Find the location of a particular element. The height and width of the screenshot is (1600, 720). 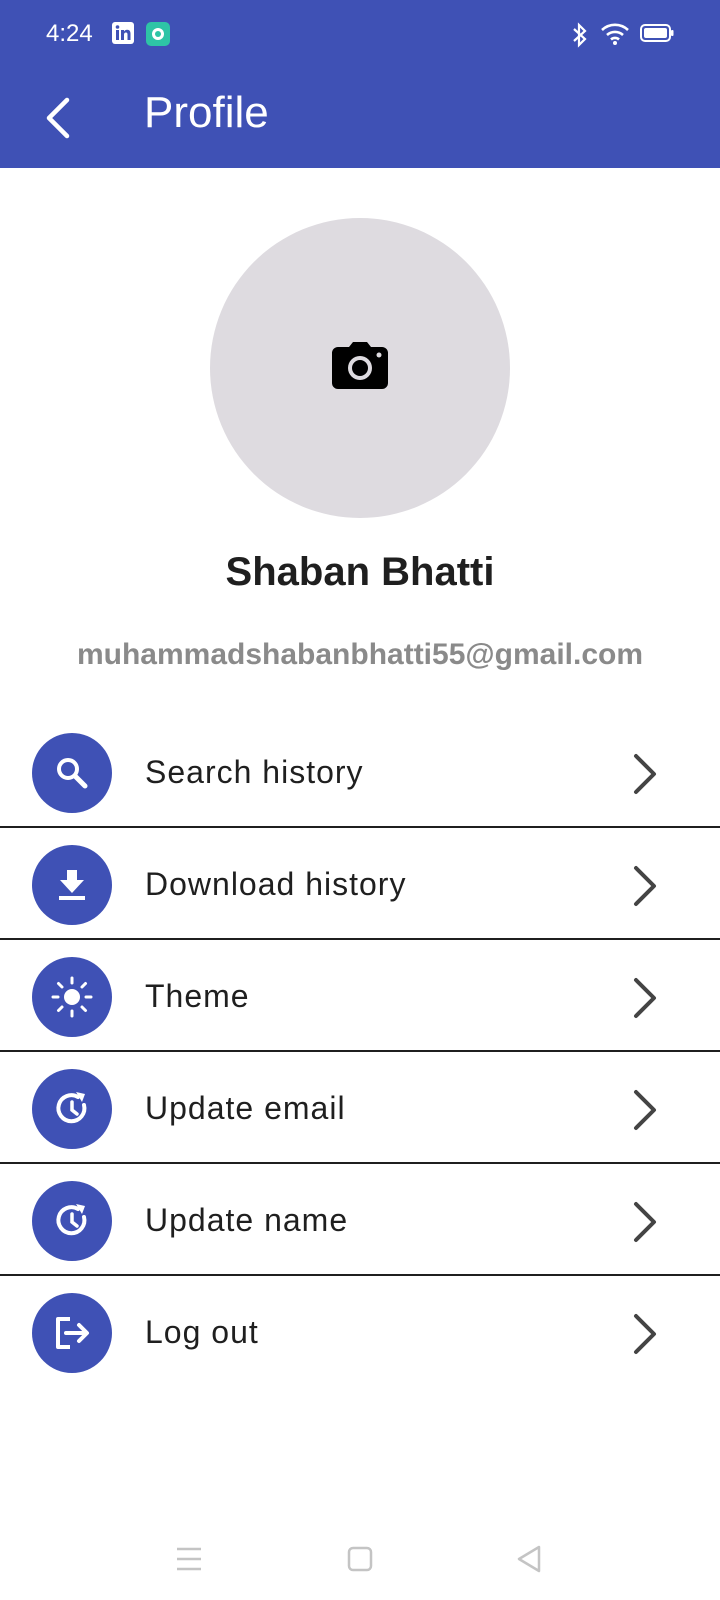

logout-icon is located at coordinates (72, 1333).